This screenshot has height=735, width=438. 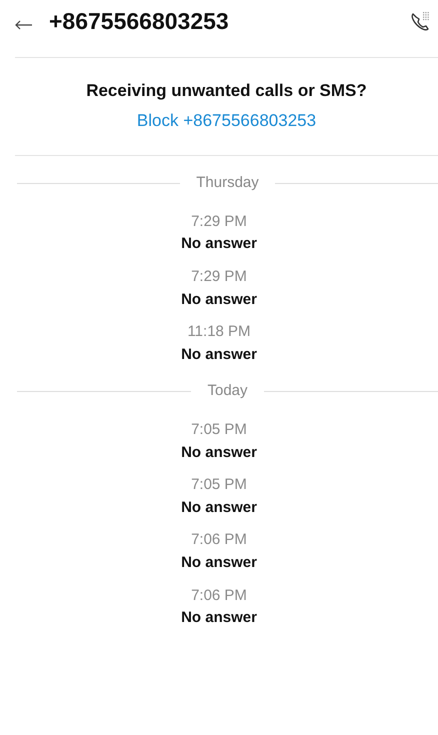 What do you see at coordinates (227, 391) in the screenshot?
I see `day-label: Today` at bounding box center [227, 391].